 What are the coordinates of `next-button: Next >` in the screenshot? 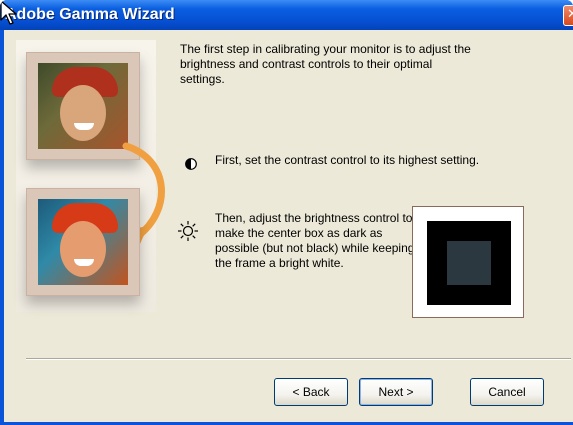 It's located at (396, 392).